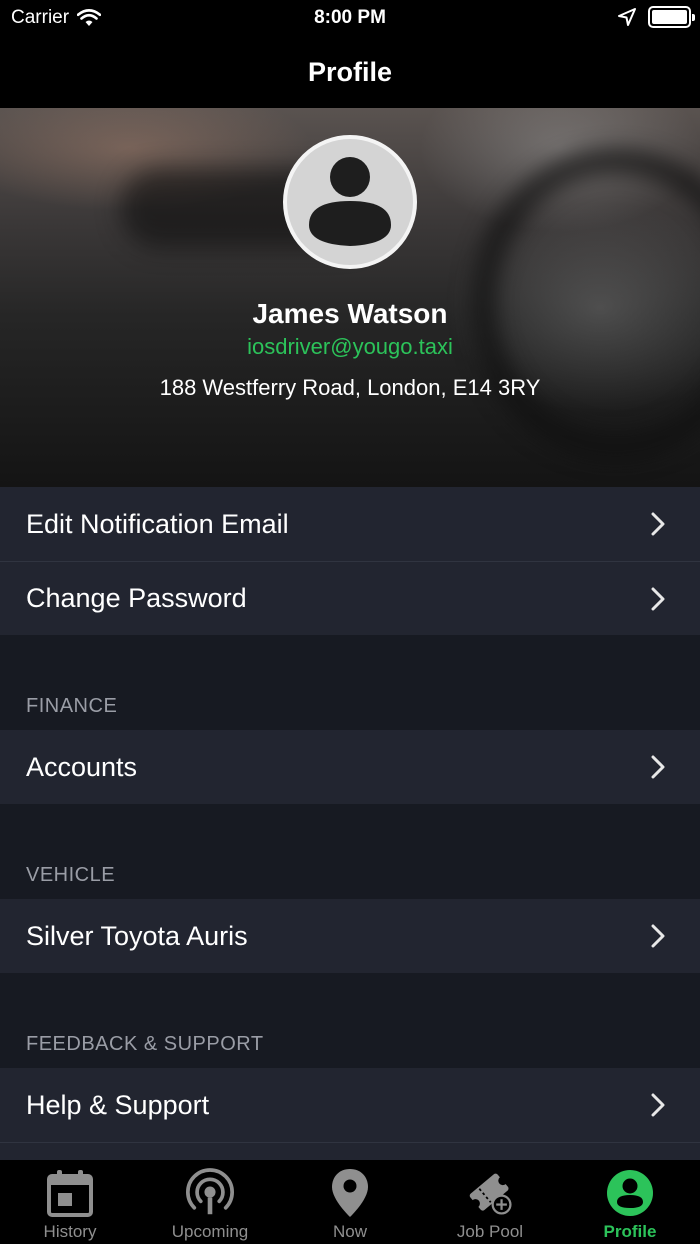 The image size is (700, 1244). I want to click on status-bar: Carrier 8:00 PM, so click(350, 18).